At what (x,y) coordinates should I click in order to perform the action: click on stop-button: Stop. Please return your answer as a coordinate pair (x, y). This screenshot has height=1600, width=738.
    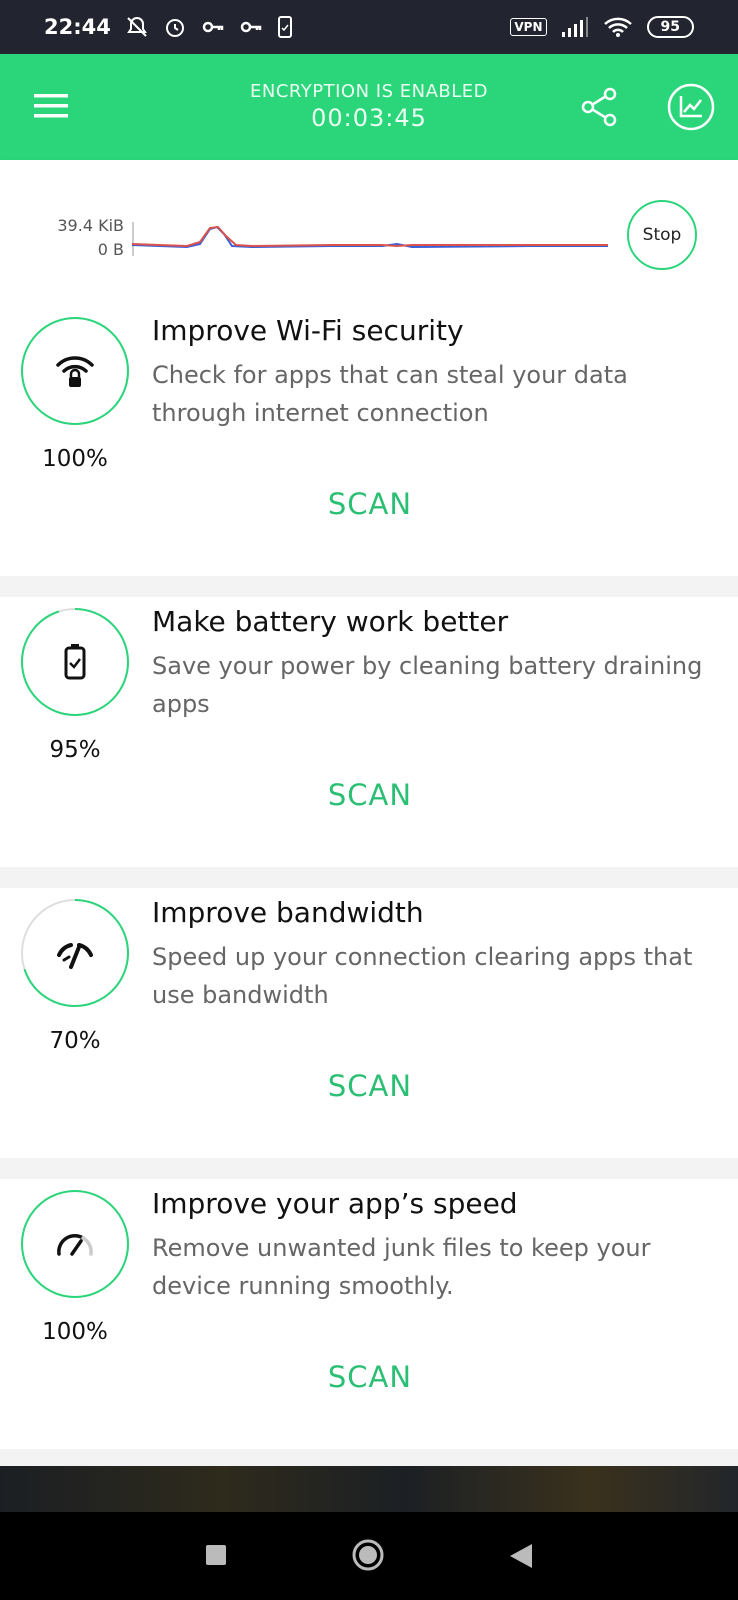
    Looking at the image, I should click on (662, 235).